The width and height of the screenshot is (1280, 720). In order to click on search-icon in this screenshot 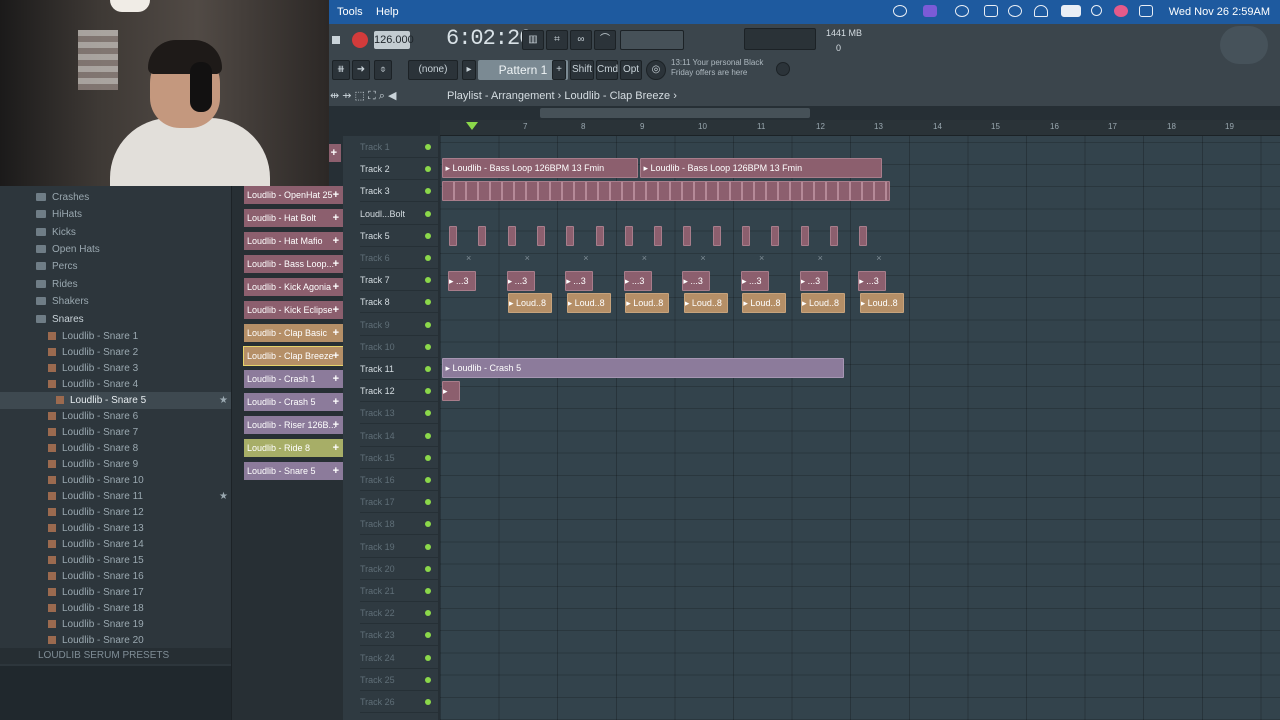, I will do `click(1096, 10)`.